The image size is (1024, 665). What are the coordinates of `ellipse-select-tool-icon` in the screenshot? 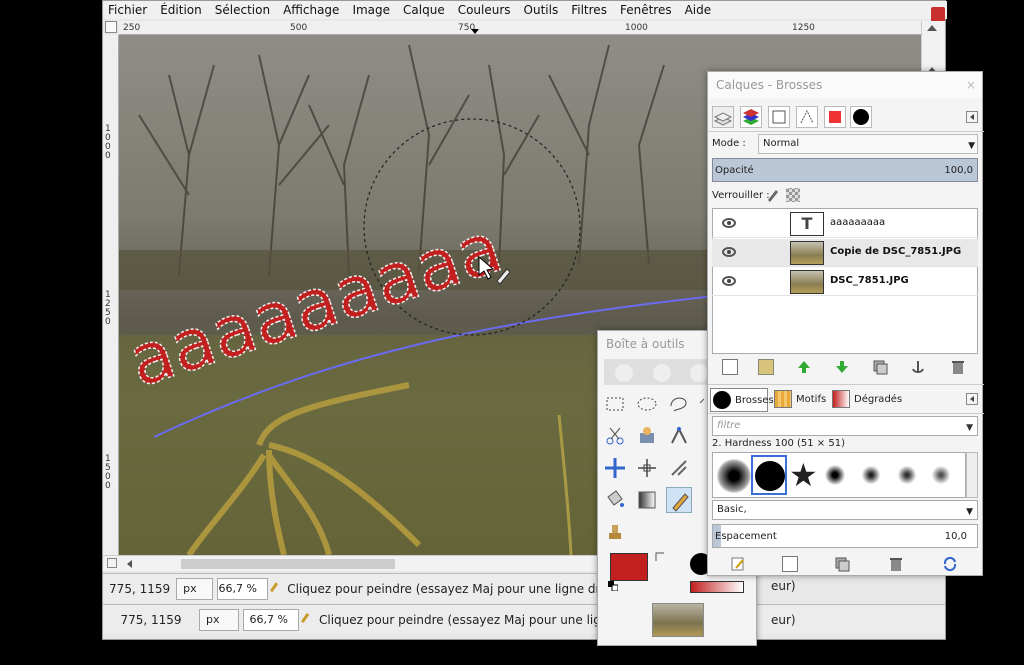 It's located at (647, 404).